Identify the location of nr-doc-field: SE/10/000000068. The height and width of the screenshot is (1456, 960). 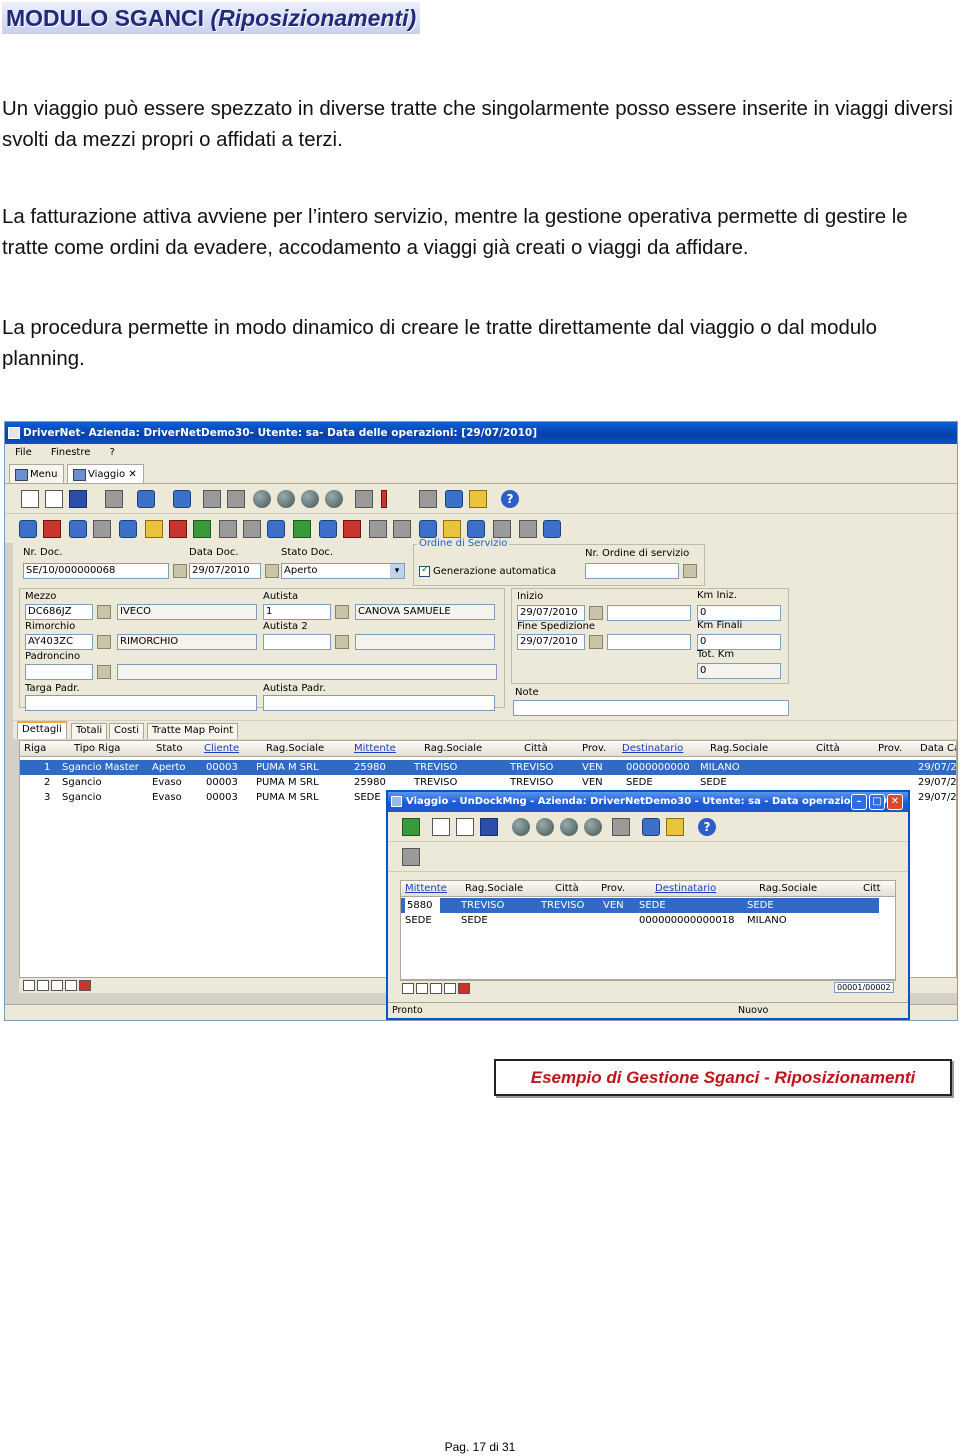
(96, 571).